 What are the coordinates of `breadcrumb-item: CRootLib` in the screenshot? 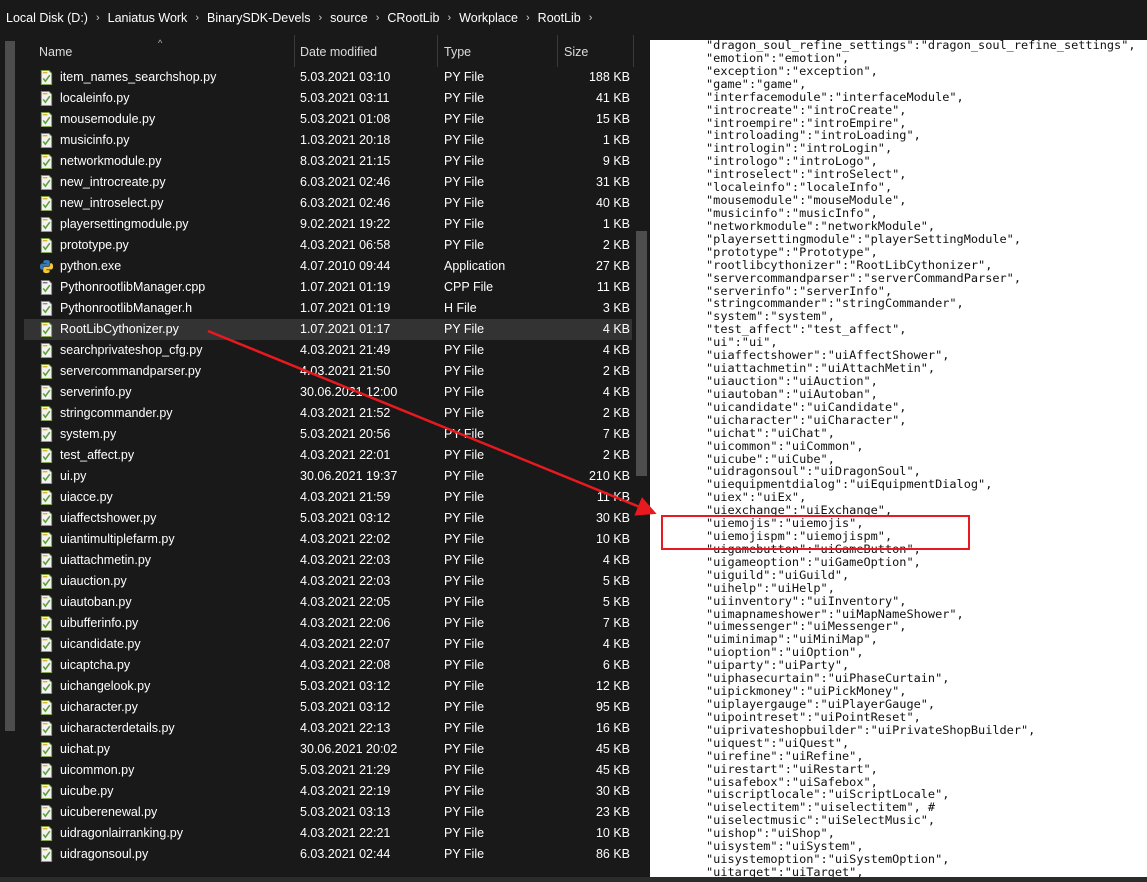 It's located at (413, 18).